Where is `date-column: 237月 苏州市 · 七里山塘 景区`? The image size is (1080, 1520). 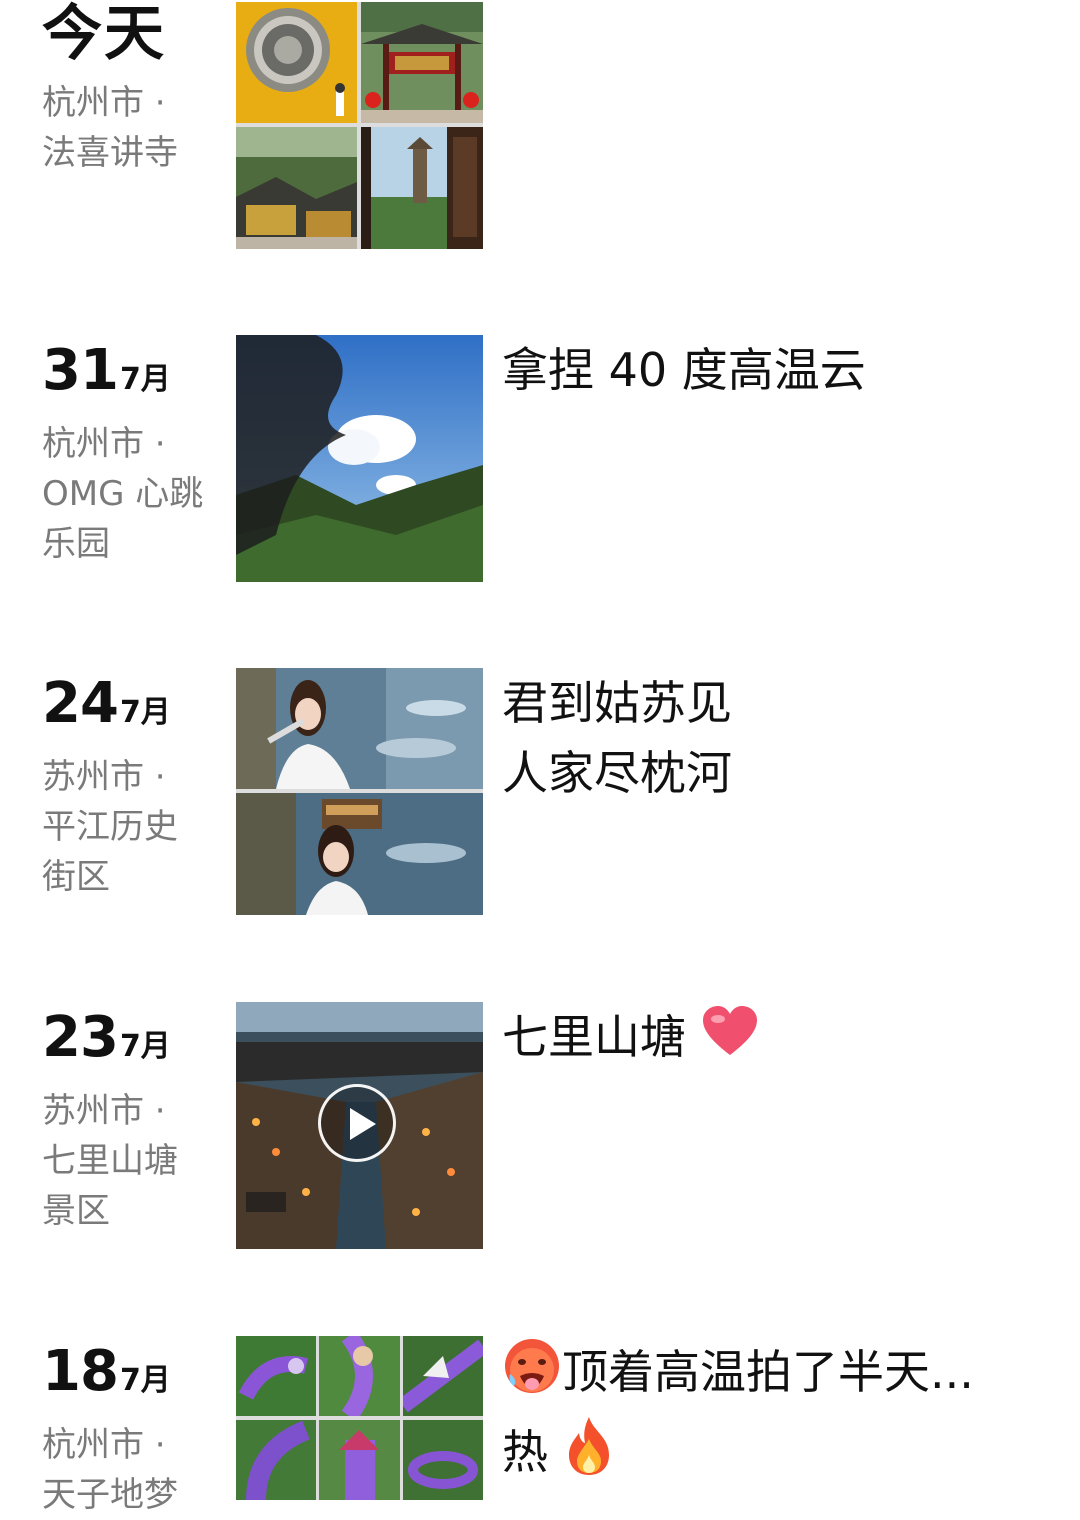
date-column: 237月 苏州市 · 七里山塘 景区 is located at coordinates (132, 1119).